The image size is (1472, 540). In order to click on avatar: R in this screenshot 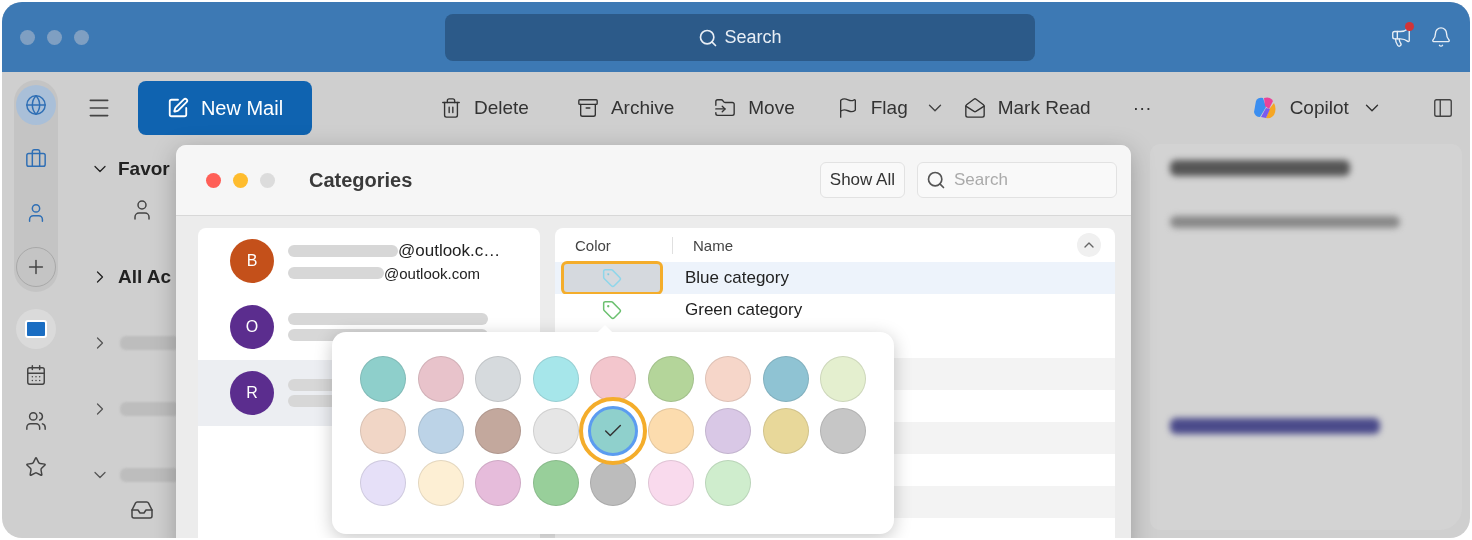, I will do `click(252, 393)`.